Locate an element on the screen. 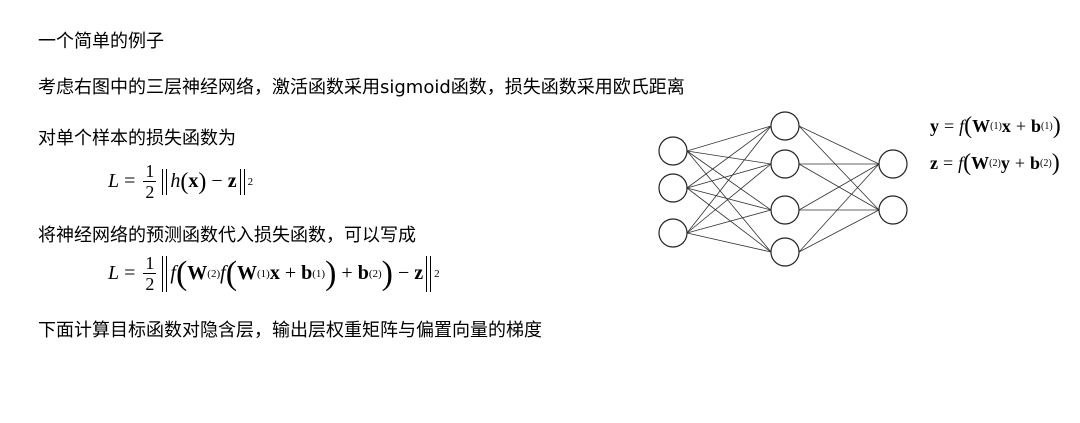  loss-intro-text: 对单个样本的损失函数为 is located at coordinates (137, 138).